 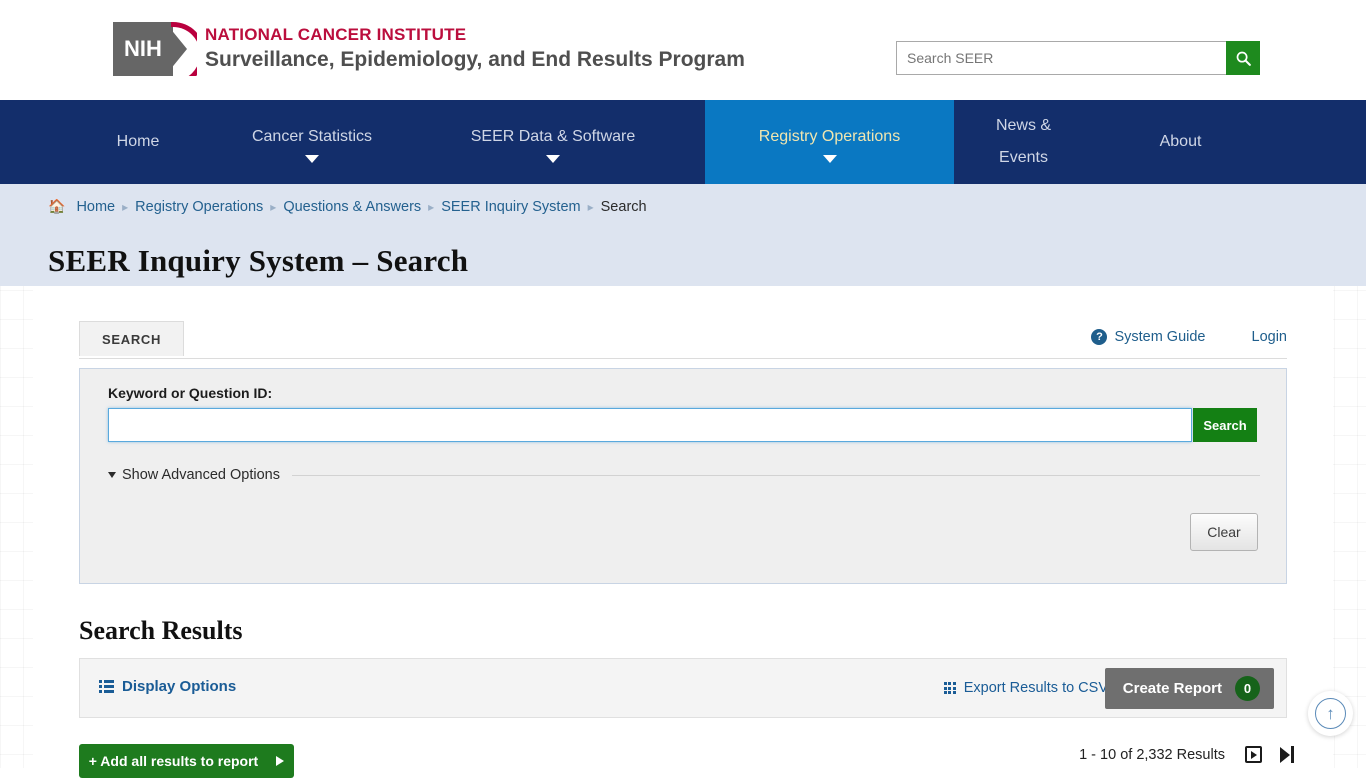 What do you see at coordinates (553, 136) in the screenshot?
I see `nav-label: SEER Data & Software` at bounding box center [553, 136].